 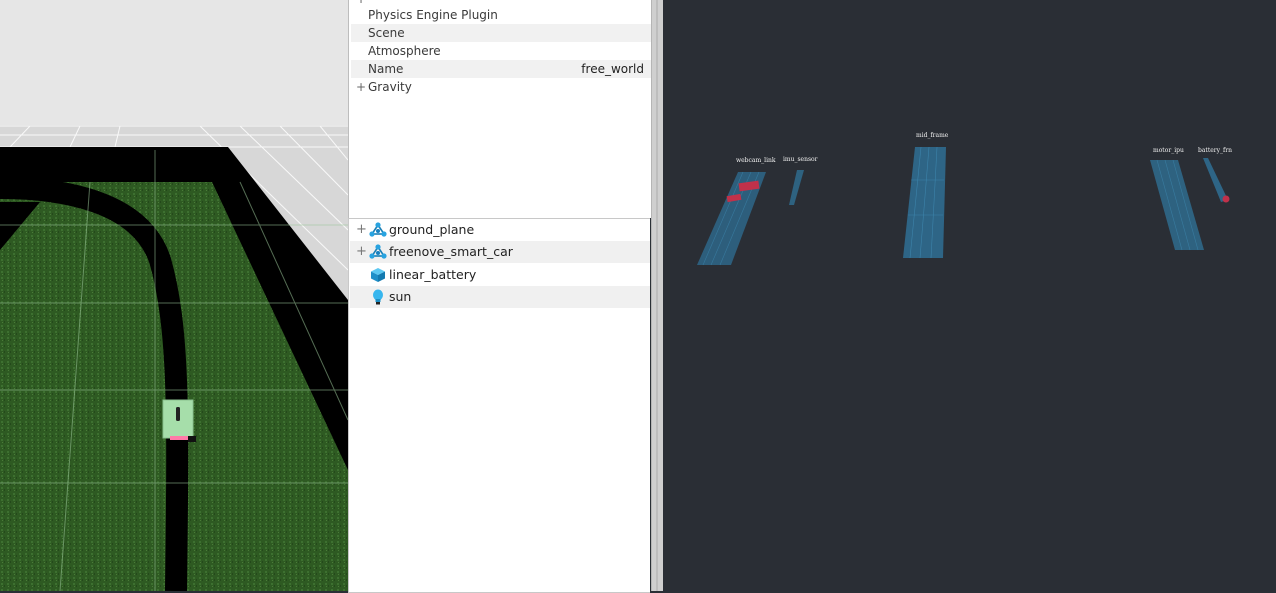 I want to click on splitter-grip, so click(x=657, y=295).